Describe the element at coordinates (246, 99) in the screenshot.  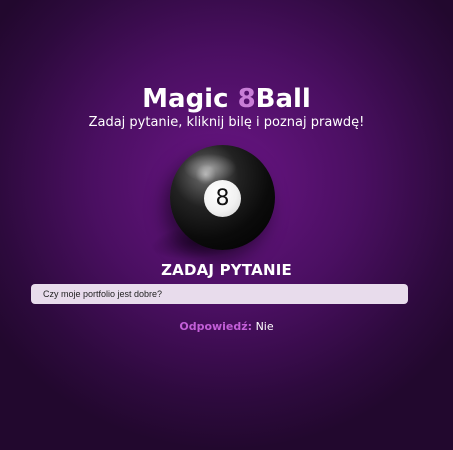
I see `title-accent-8: 8` at that location.